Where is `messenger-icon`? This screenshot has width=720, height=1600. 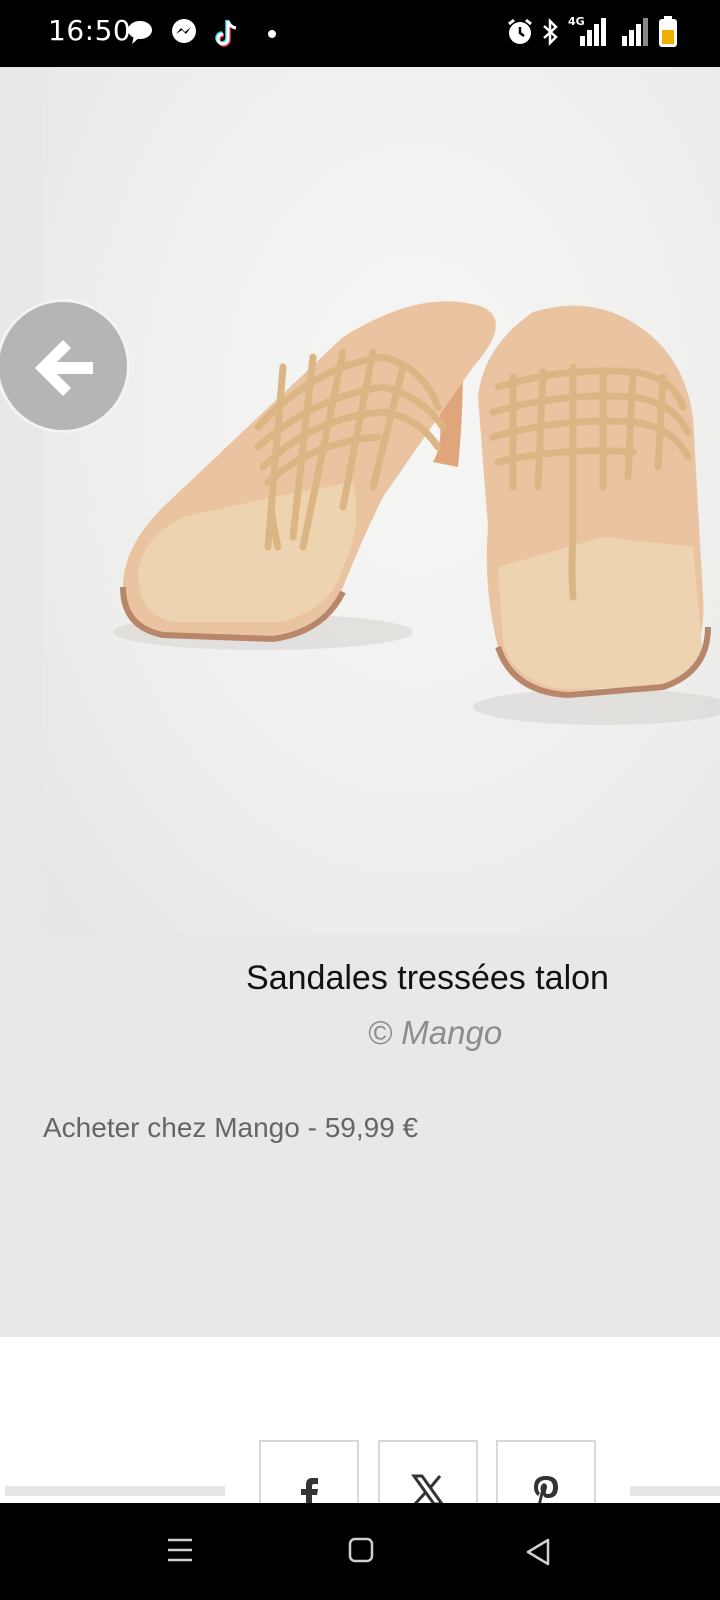 messenger-icon is located at coordinates (184, 34).